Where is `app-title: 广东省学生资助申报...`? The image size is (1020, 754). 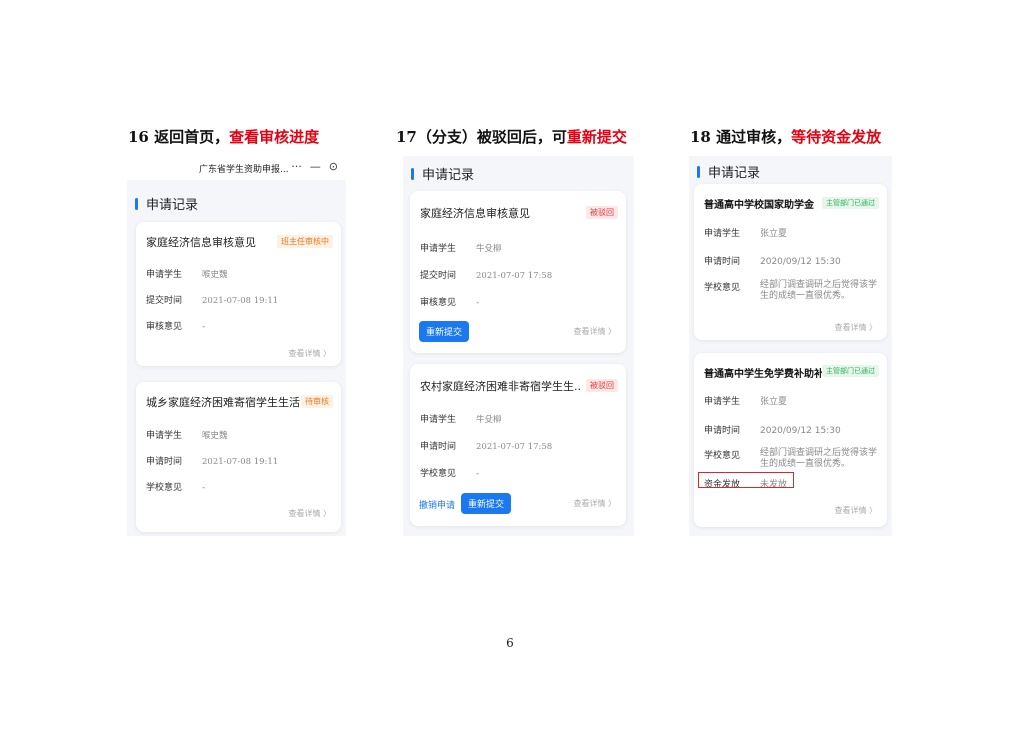
app-title: 广东省学生资助申报... is located at coordinates (244, 170).